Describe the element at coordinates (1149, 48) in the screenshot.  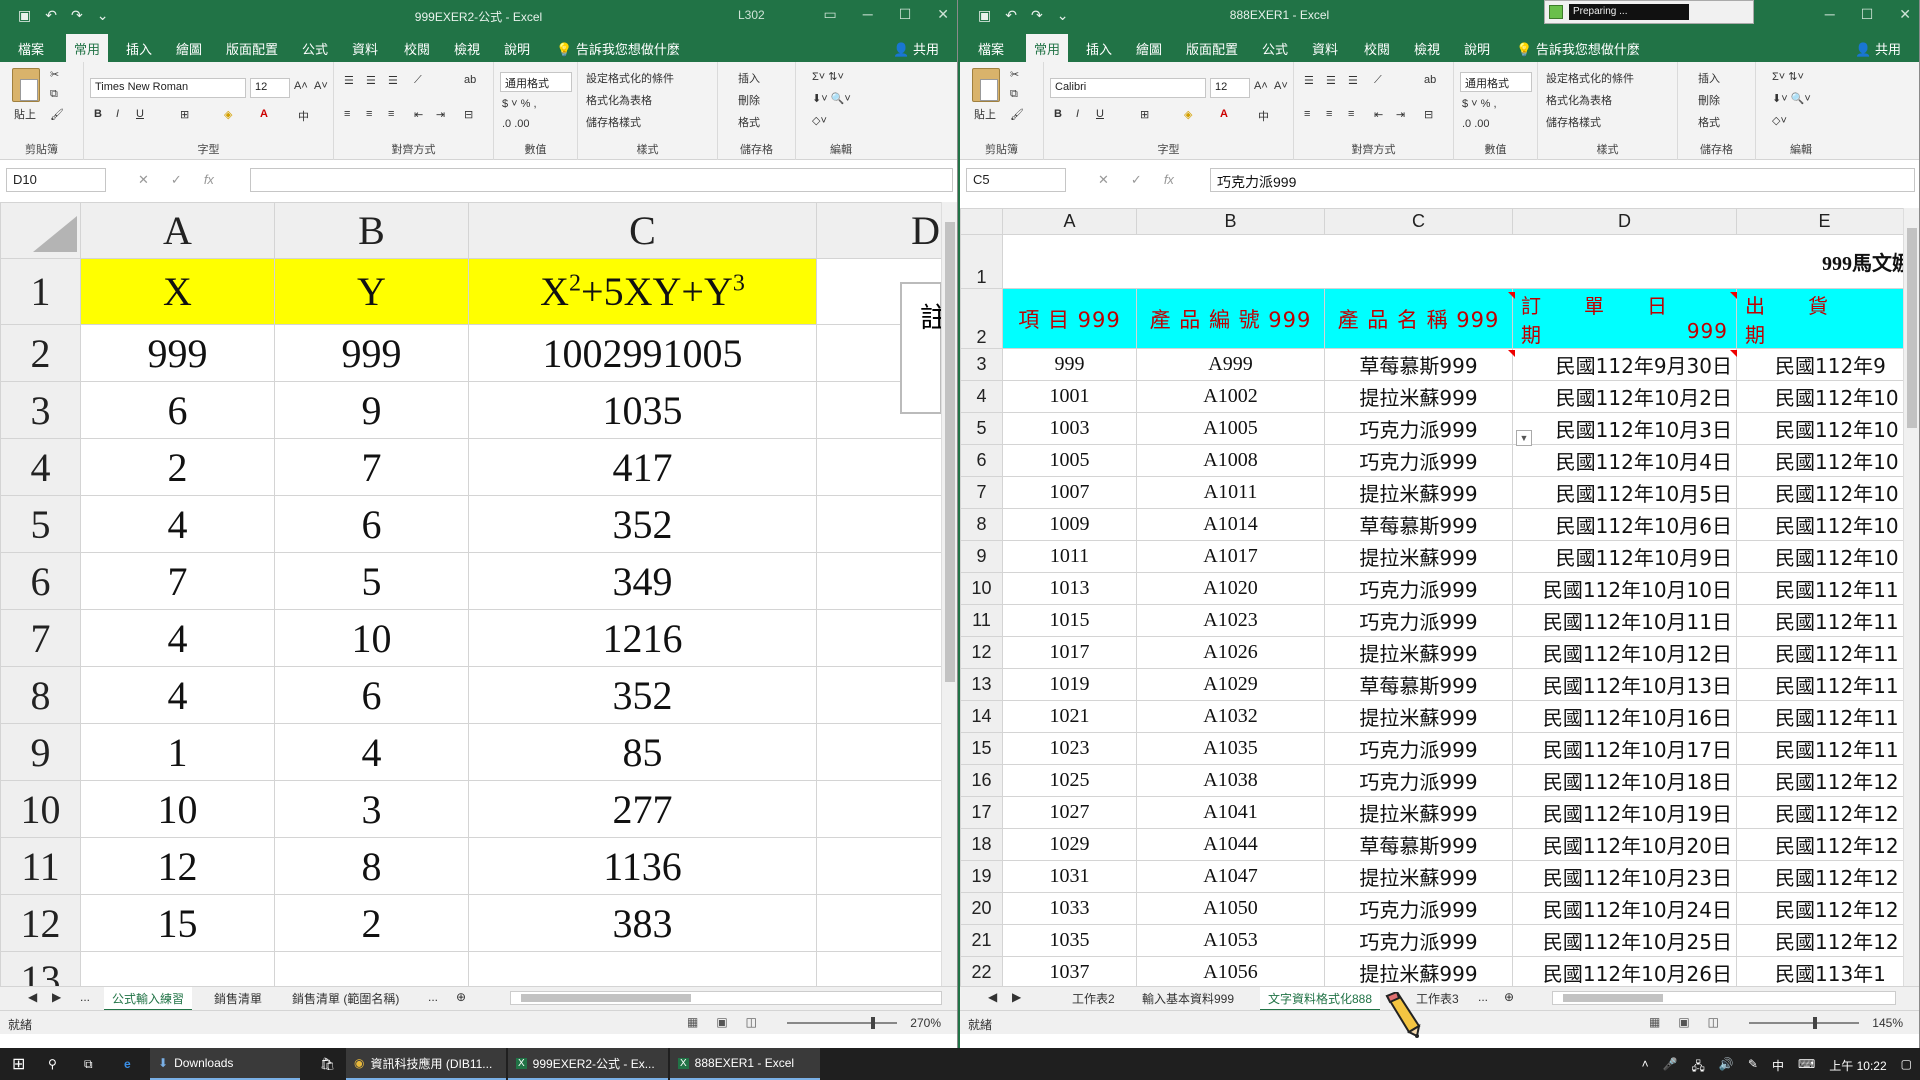
I see `tab-draw: 繪圖` at that location.